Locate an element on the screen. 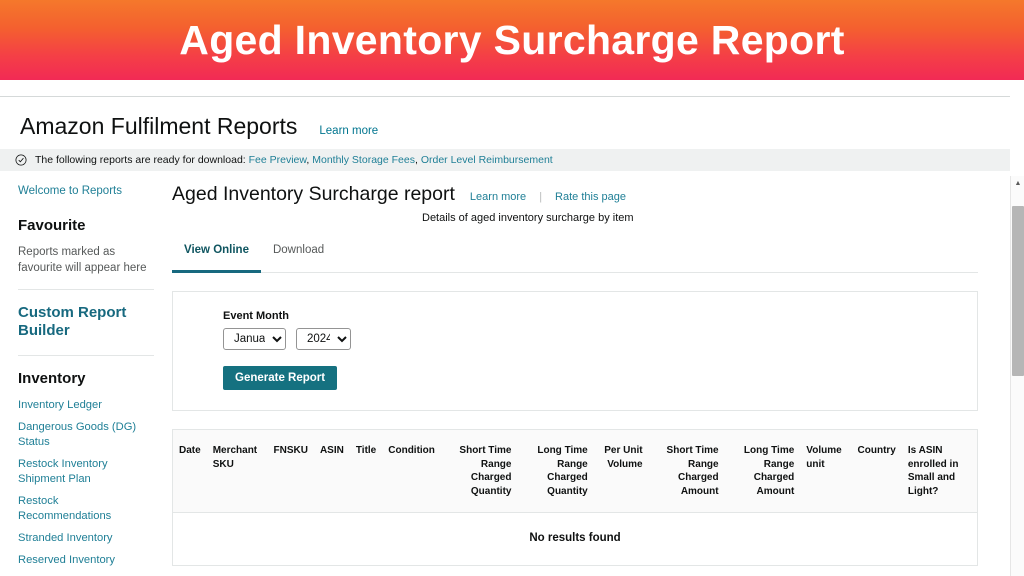 The width and height of the screenshot is (1024, 576). report-learn-more-link: Learn more is located at coordinates (498, 197).